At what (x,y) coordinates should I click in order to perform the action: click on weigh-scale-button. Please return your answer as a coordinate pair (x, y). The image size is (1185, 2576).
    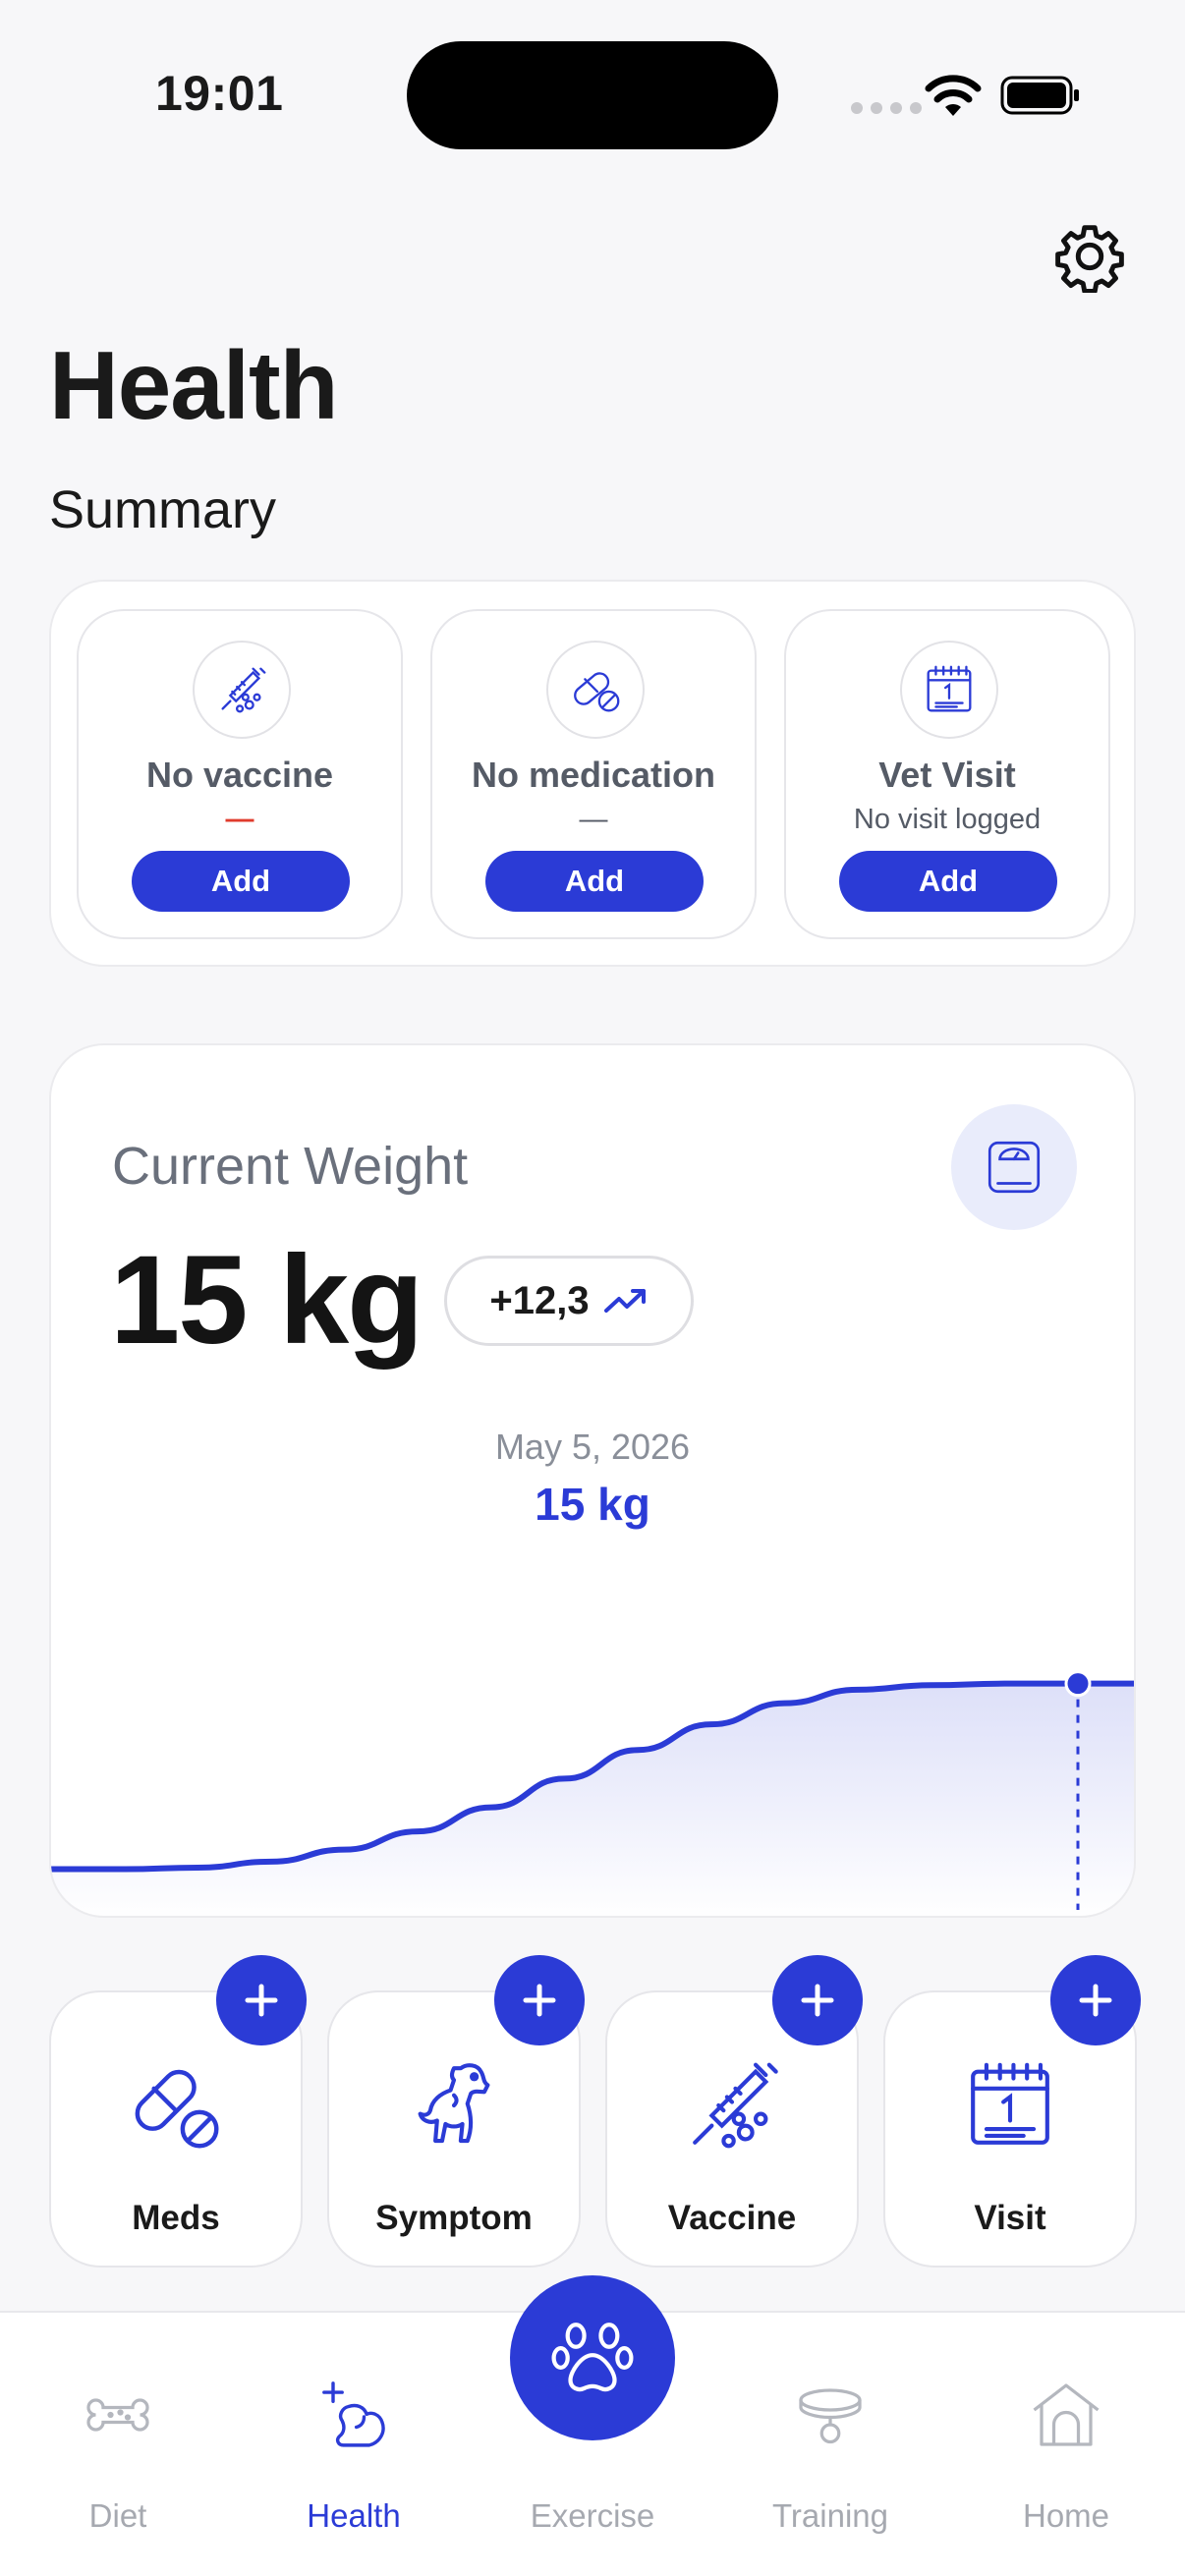
    Looking at the image, I should click on (1014, 1167).